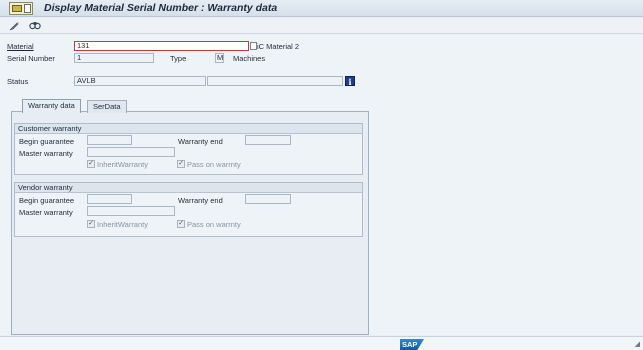  What do you see at coordinates (51, 106) in the screenshot?
I see `tab-warranty-data: Warranty data` at bounding box center [51, 106].